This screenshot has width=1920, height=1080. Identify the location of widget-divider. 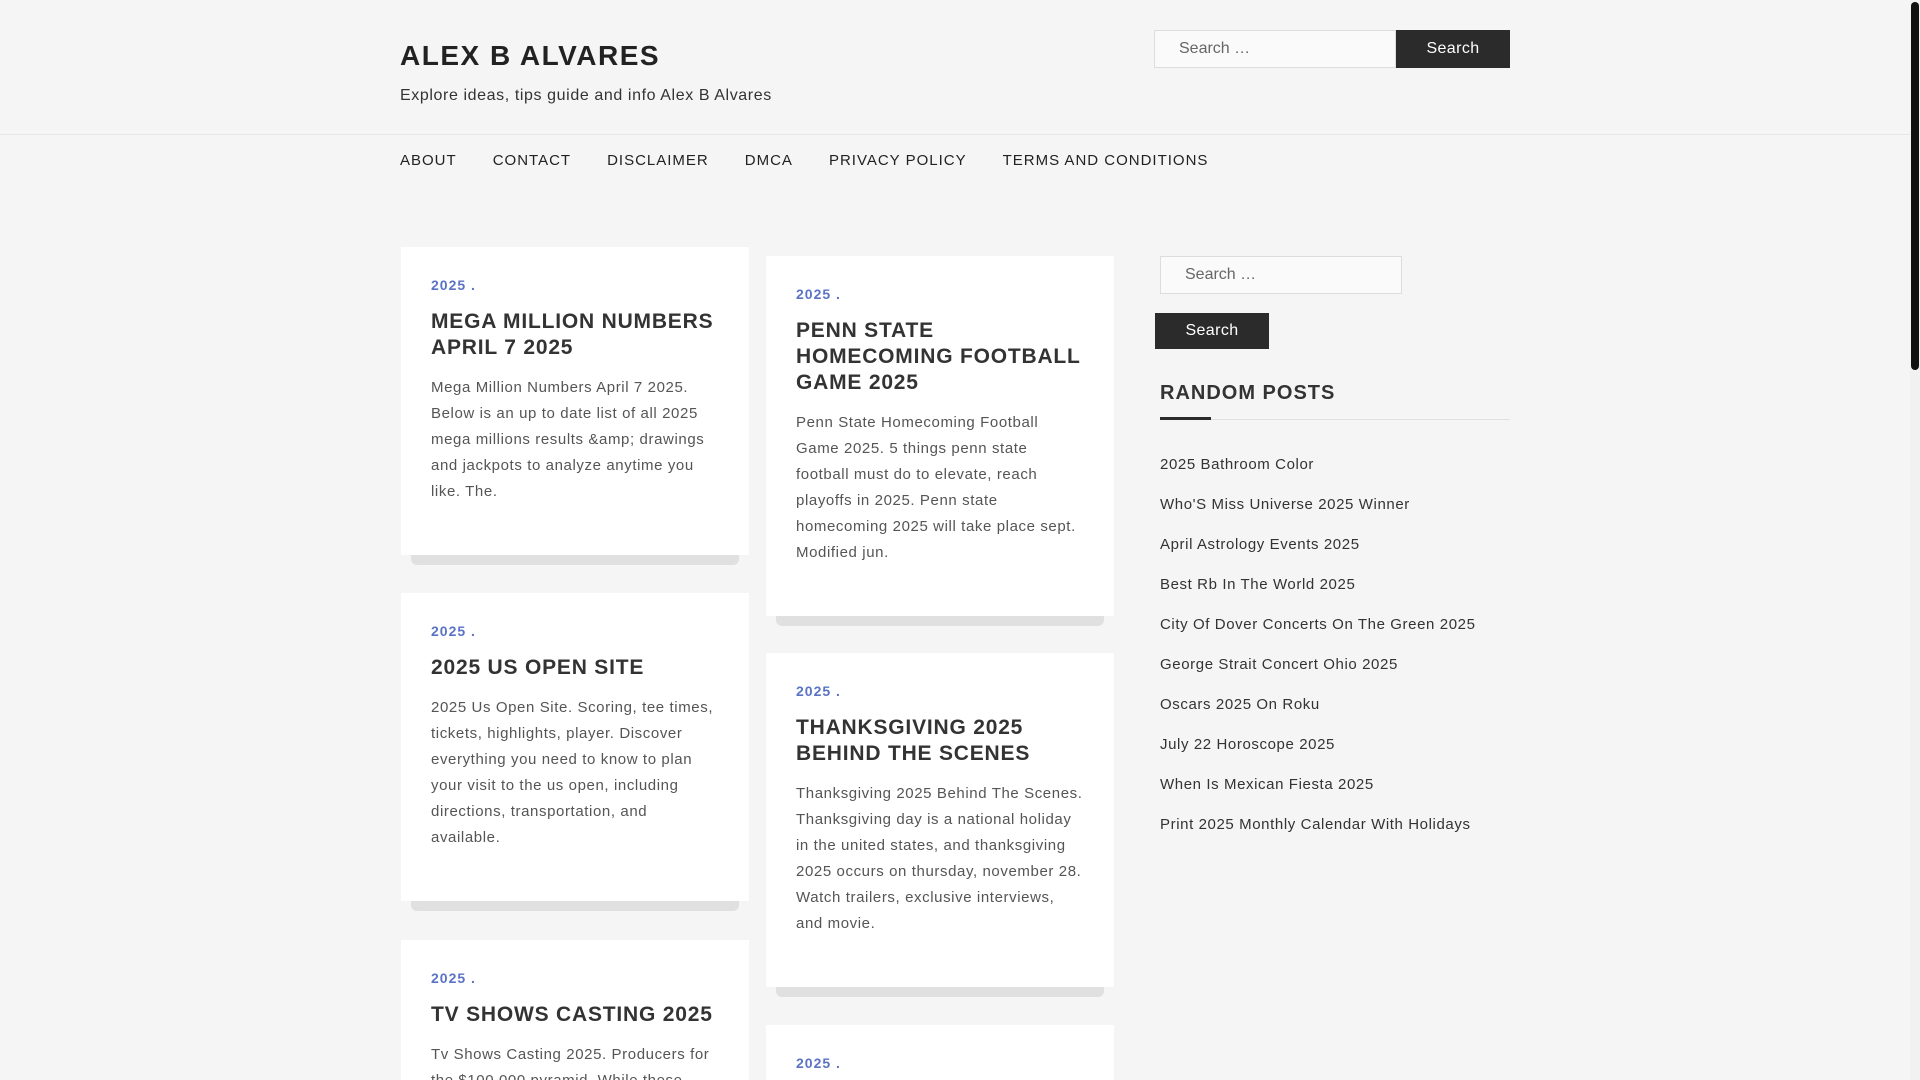
(1335, 419).